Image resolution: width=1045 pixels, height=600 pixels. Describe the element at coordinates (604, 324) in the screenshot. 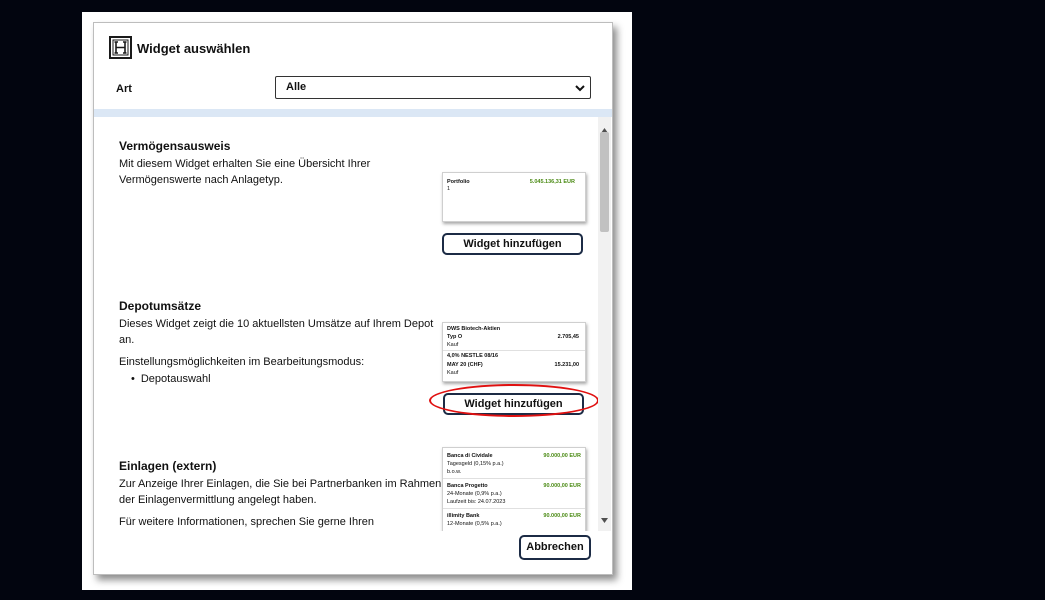

I see `scrollbar` at that location.